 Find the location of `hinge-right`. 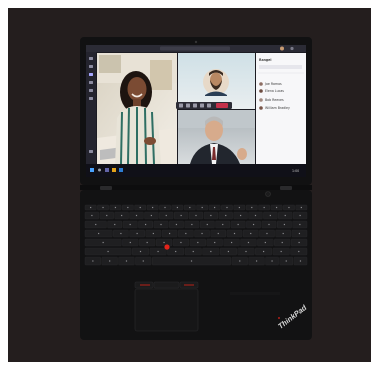

hinge-right is located at coordinates (286, 188).